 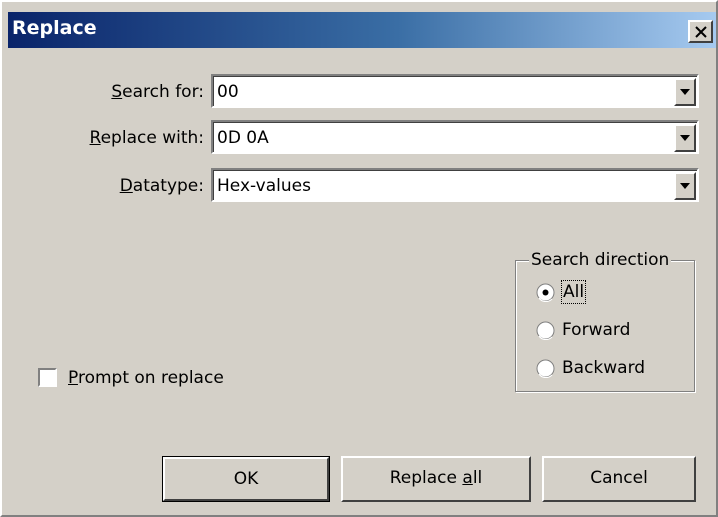 I want to click on replace-with-label: Replace with:, so click(x=123, y=138).